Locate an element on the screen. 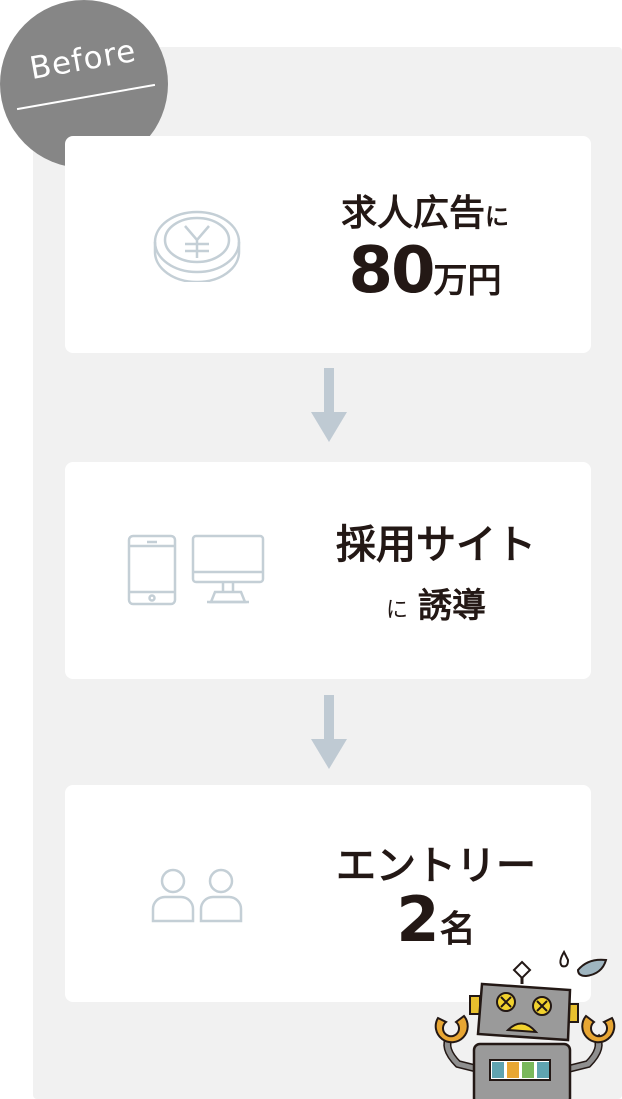 The height and width of the screenshot is (1099, 622). step1-title-suffix: に is located at coordinates (497, 217).